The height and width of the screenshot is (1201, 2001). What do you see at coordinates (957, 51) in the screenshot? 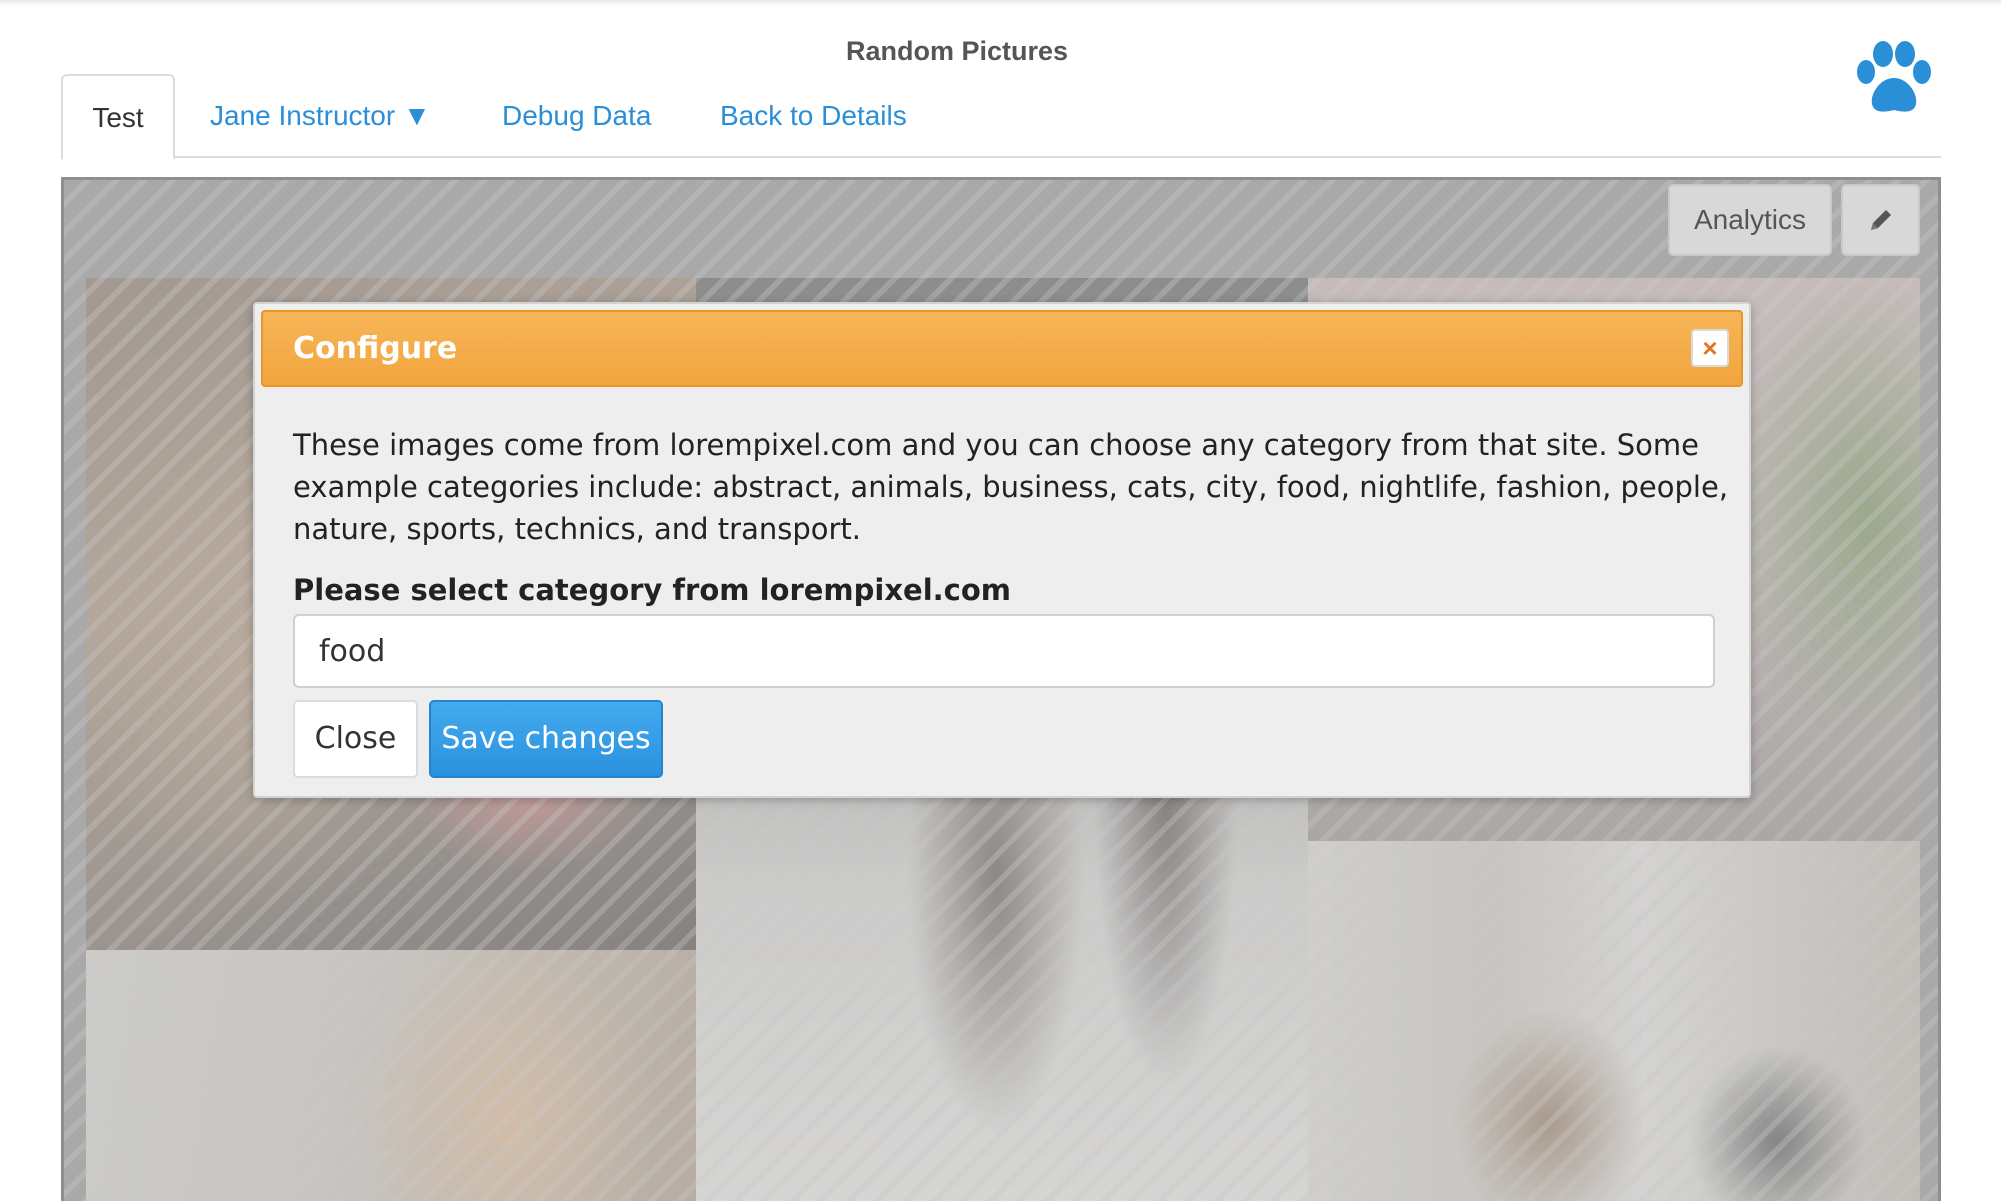
I see `page-title: Random Pictures` at bounding box center [957, 51].